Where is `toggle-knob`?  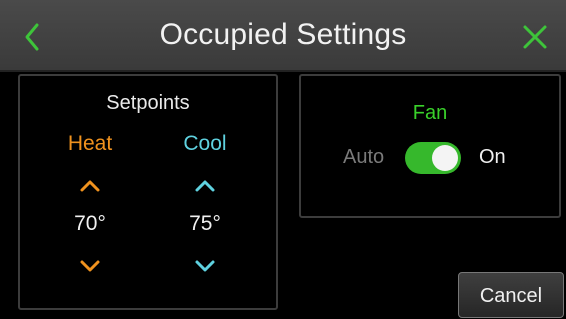 toggle-knob is located at coordinates (445, 158).